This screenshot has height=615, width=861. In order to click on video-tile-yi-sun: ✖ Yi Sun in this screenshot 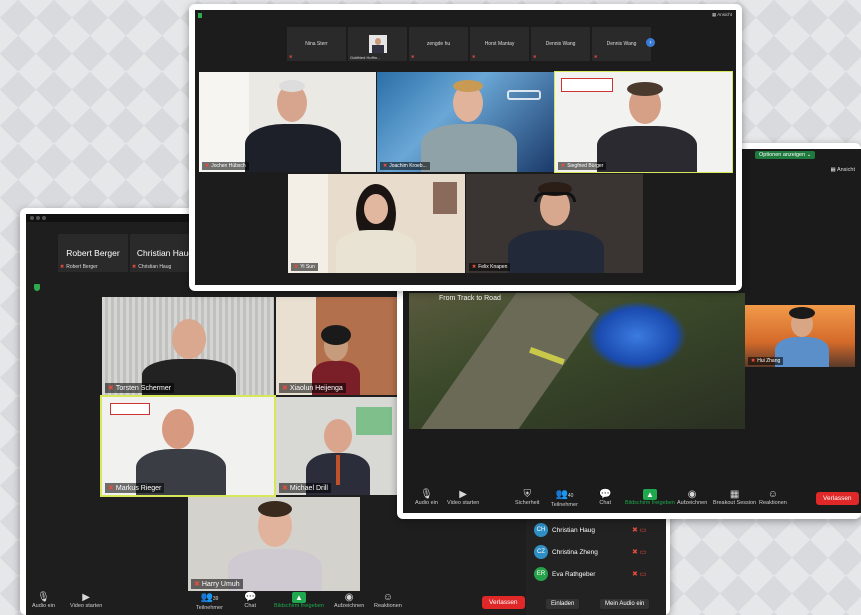, I will do `click(376, 223)`.